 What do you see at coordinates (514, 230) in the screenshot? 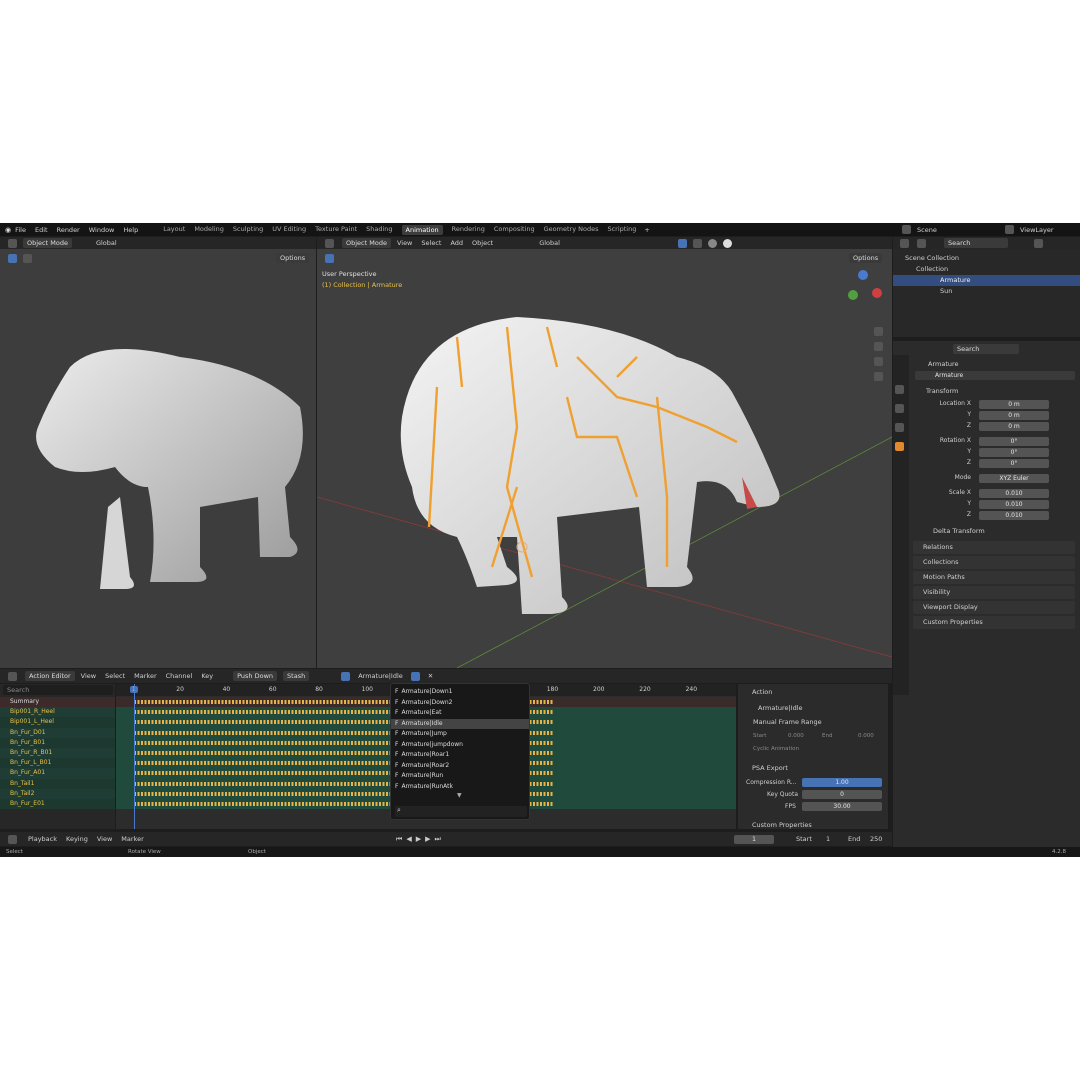
I see `tab-compositing: Compositing` at bounding box center [514, 230].